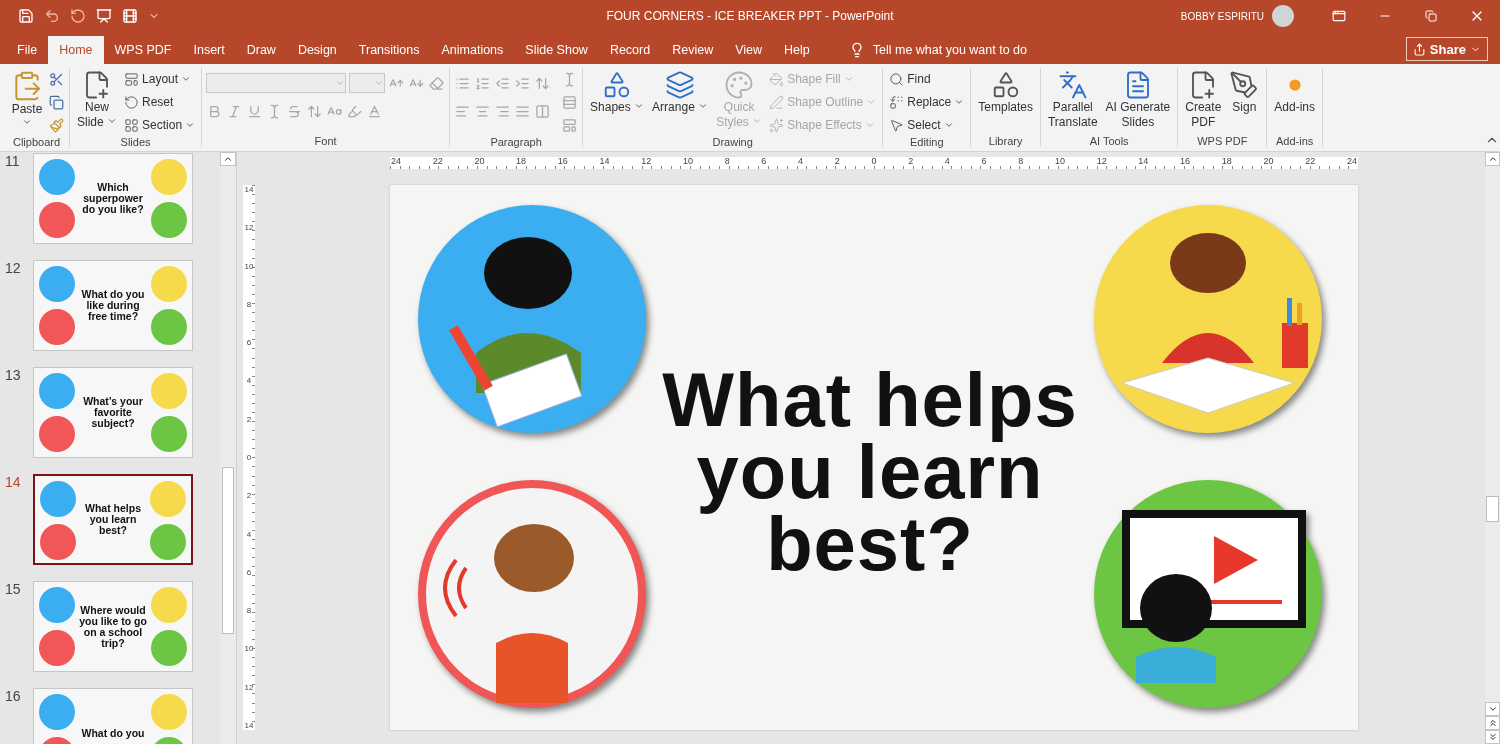  What do you see at coordinates (472, 50) in the screenshot?
I see `ribbon-tab: Animations` at bounding box center [472, 50].